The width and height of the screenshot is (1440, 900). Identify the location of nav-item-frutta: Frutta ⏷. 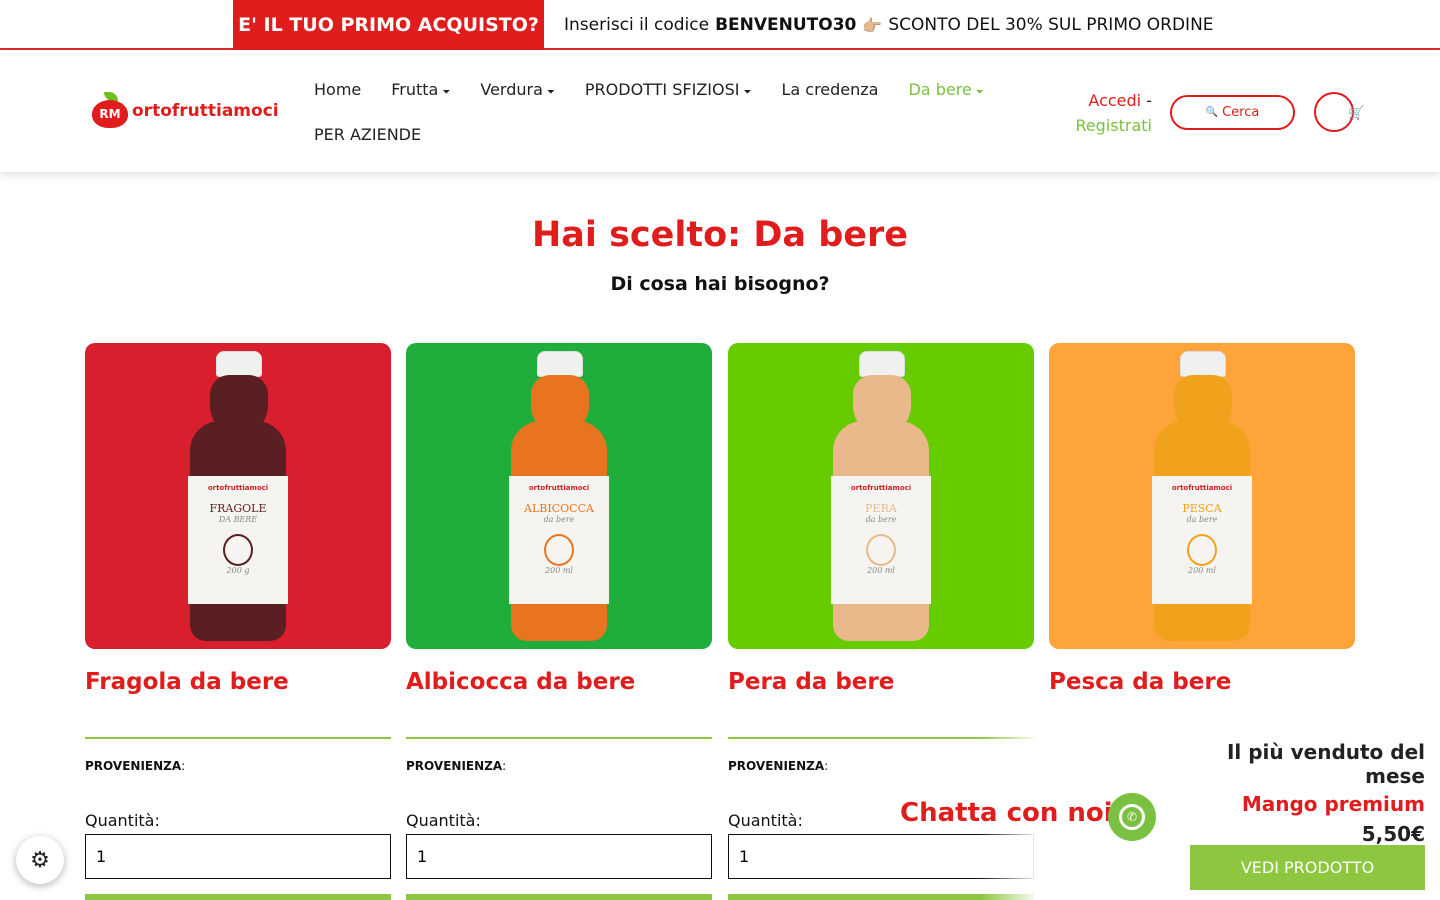
(420, 89).